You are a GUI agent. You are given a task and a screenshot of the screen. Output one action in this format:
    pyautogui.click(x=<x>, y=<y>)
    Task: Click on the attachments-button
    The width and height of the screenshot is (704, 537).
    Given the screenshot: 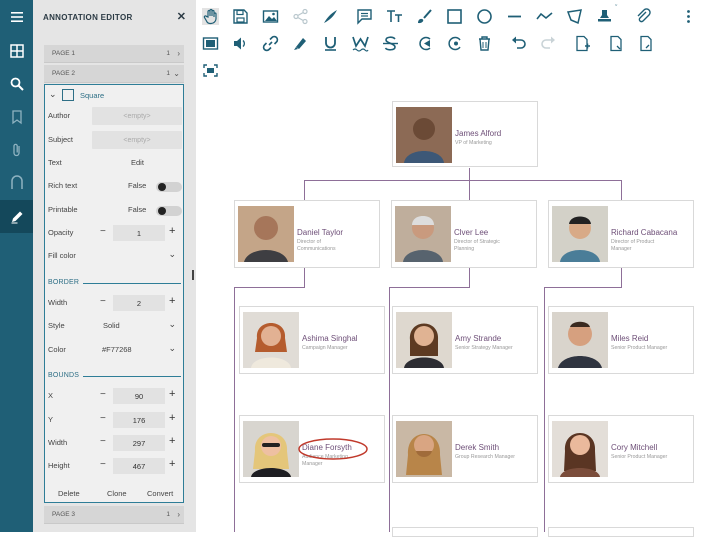 What is the action you would take?
    pyautogui.click(x=16, y=149)
    